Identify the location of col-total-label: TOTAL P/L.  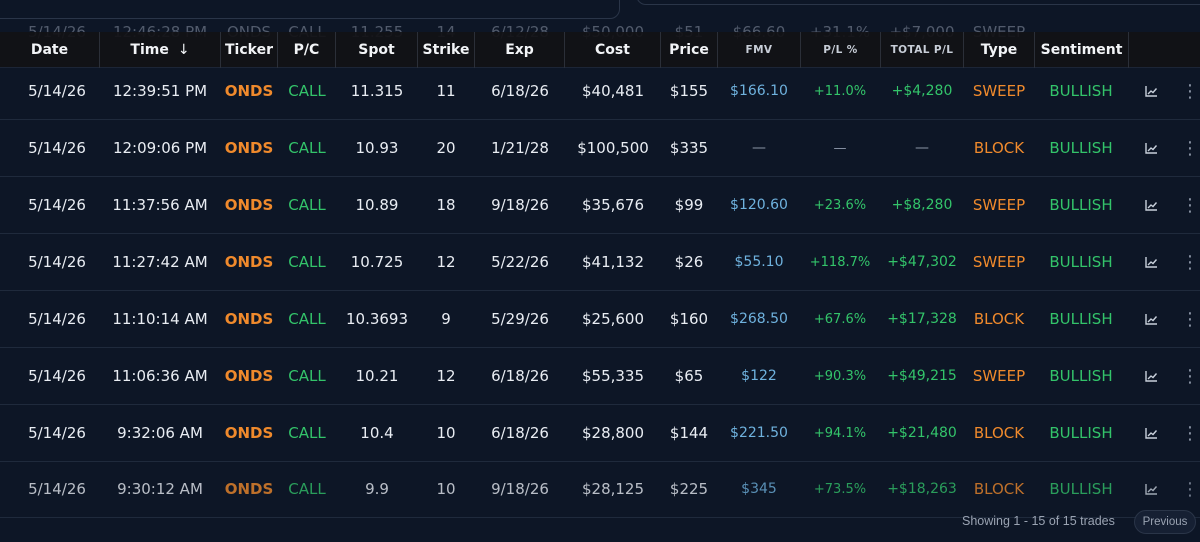
(922, 50).